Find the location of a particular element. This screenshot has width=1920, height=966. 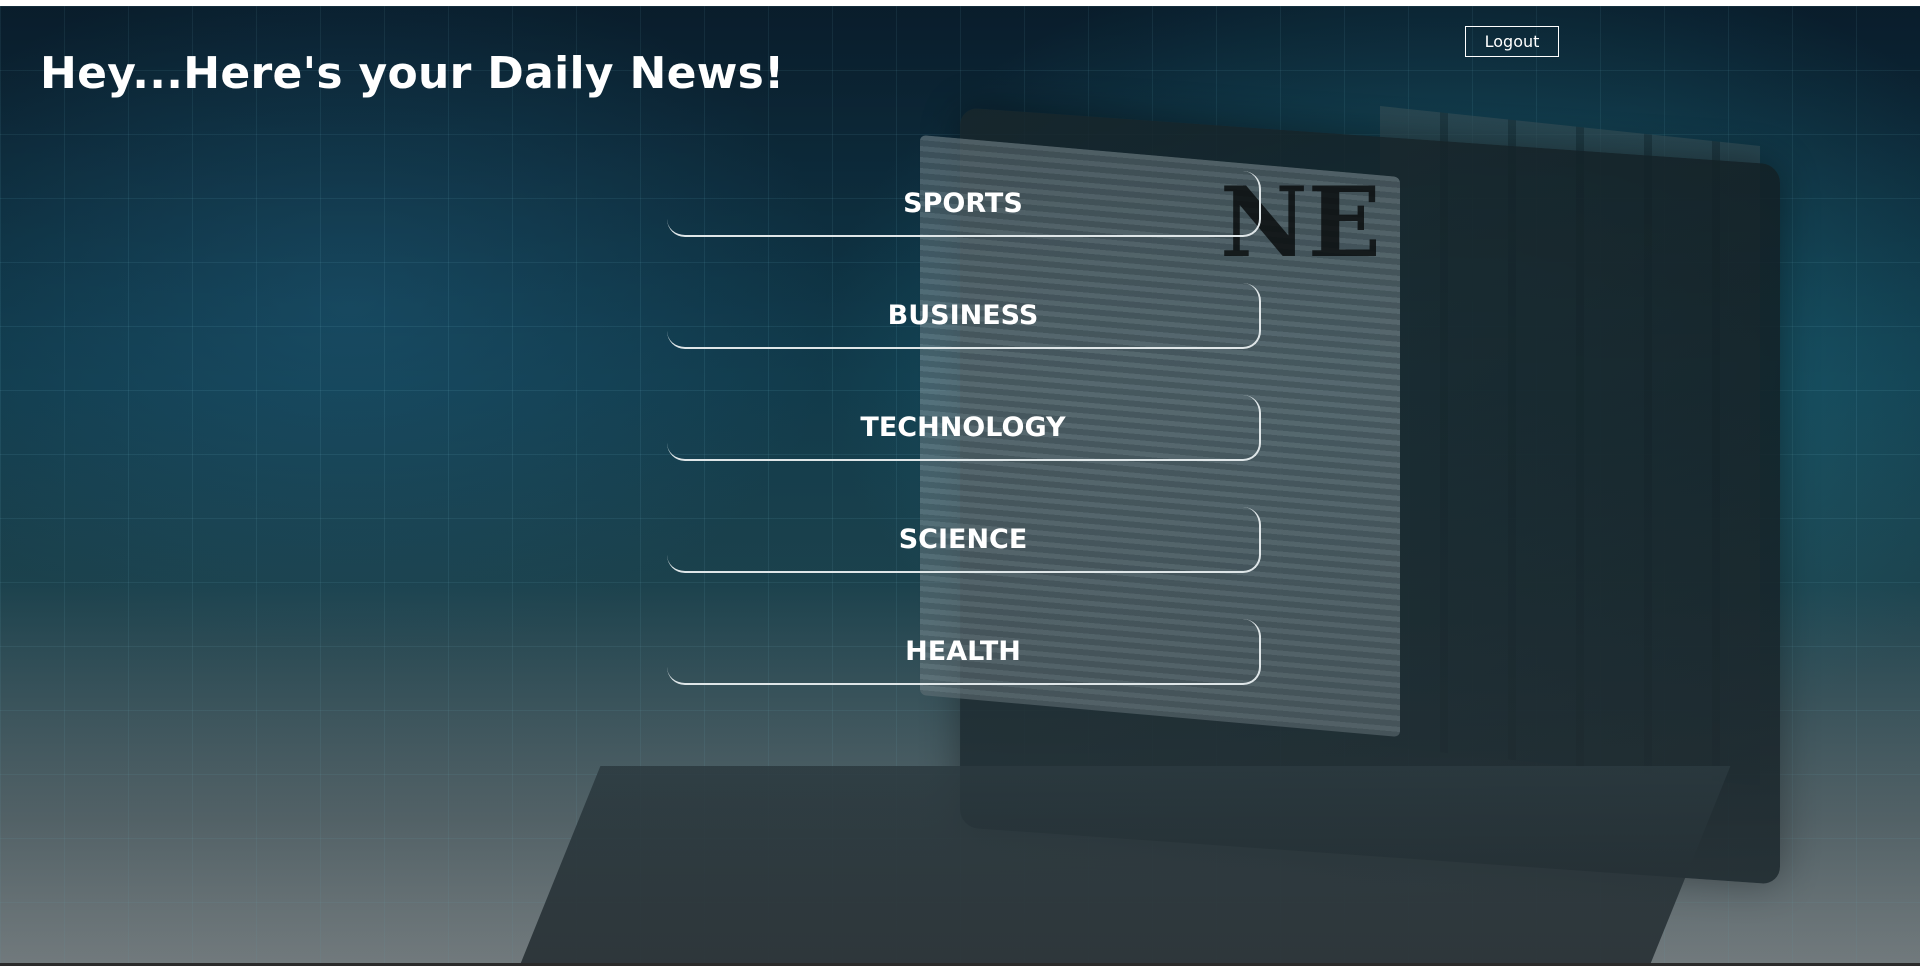

category-technology-button: TECHNOLOGY is located at coordinates (964, 428).